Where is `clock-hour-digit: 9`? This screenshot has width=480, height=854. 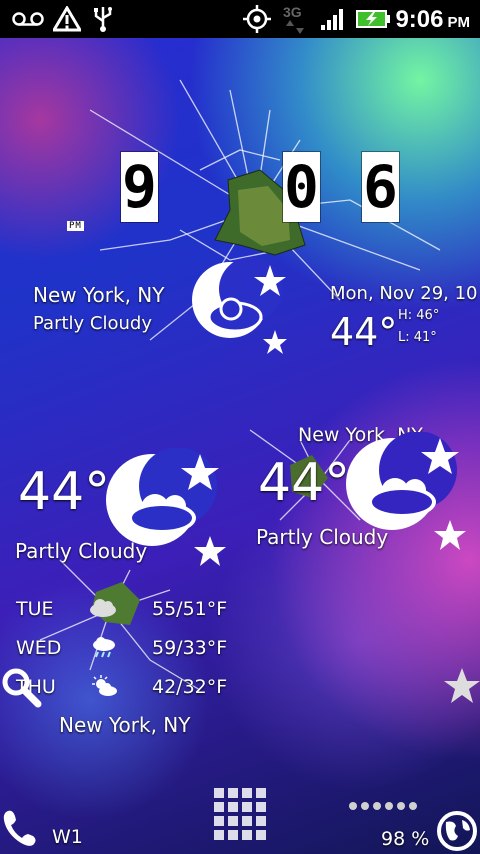 clock-hour-digit: 9 is located at coordinates (139, 187).